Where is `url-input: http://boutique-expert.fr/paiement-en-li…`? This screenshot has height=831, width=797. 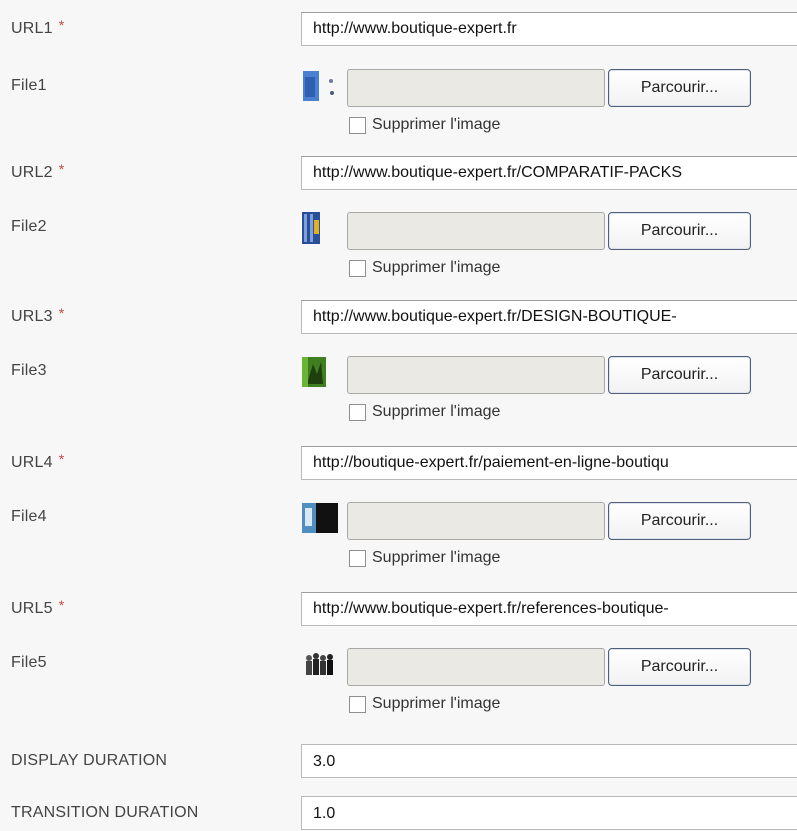 url-input: http://boutique-expert.fr/paiement-en-li… is located at coordinates (549, 463).